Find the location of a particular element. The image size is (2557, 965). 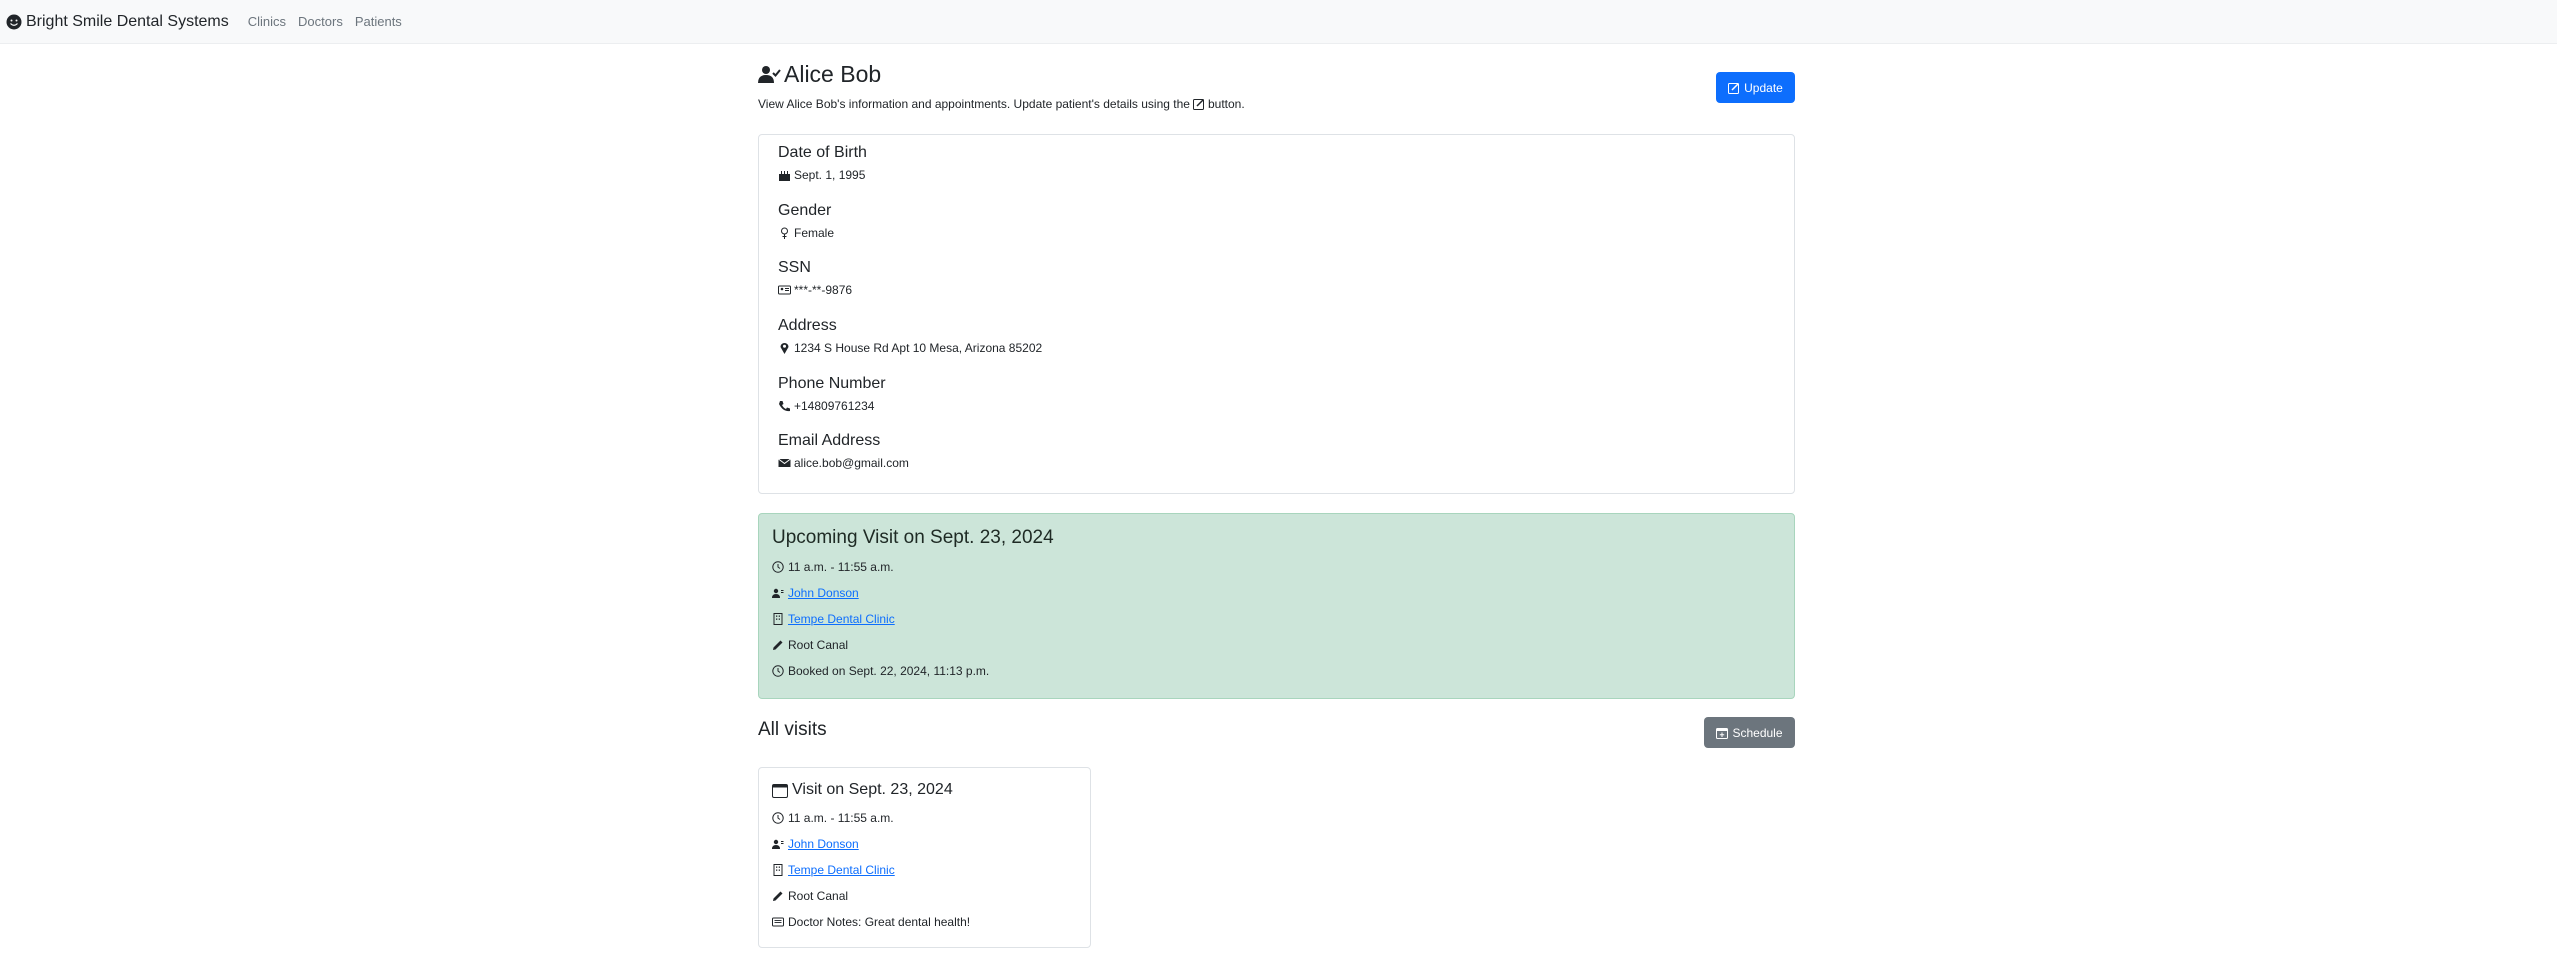

upcoming-procedure-text: Root Canal is located at coordinates (818, 645).